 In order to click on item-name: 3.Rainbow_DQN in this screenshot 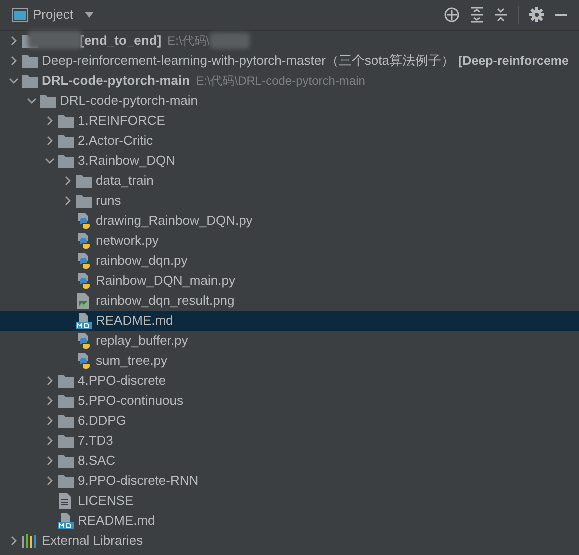, I will do `click(127, 161)`.